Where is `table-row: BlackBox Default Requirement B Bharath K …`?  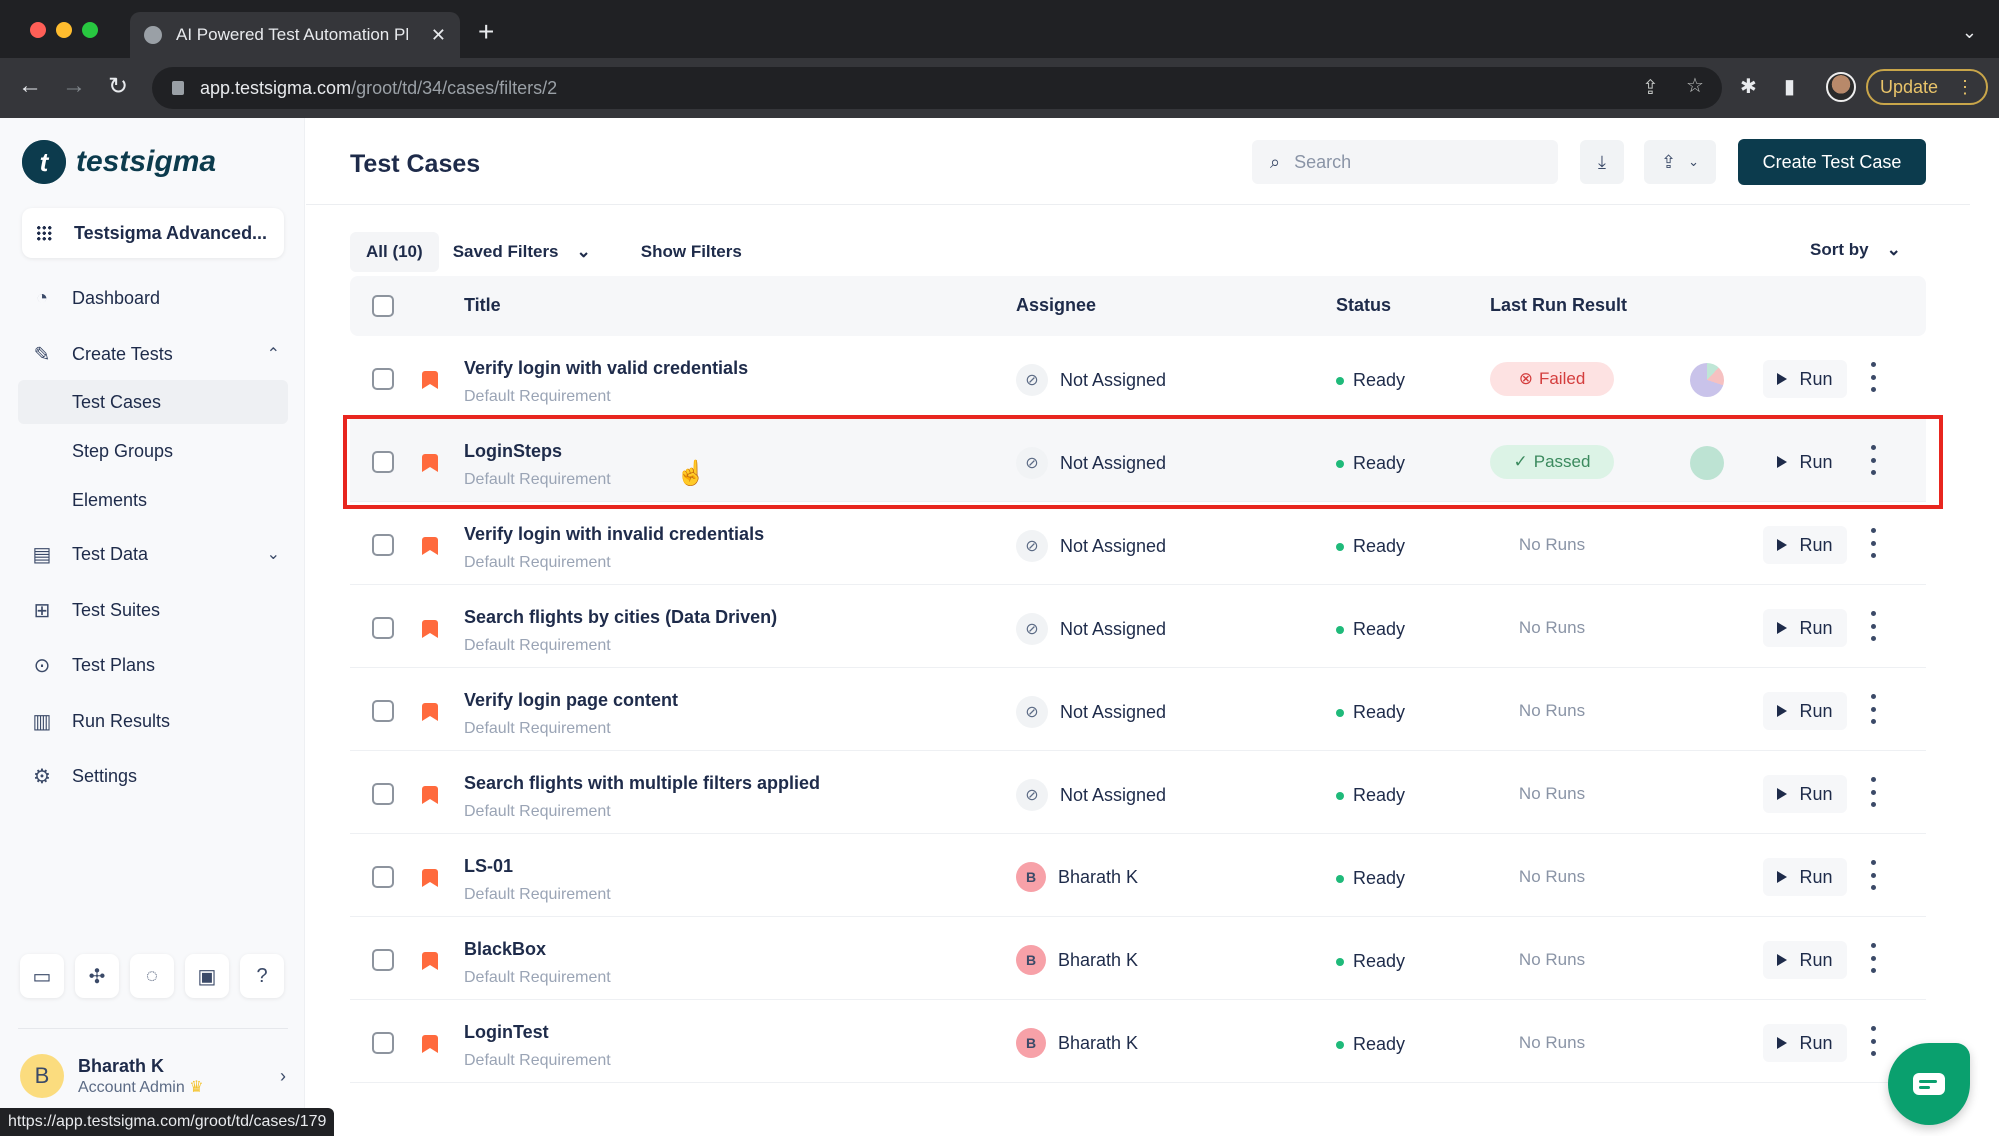
table-row: BlackBox Default Requirement B Bharath K … is located at coordinates (1138, 958).